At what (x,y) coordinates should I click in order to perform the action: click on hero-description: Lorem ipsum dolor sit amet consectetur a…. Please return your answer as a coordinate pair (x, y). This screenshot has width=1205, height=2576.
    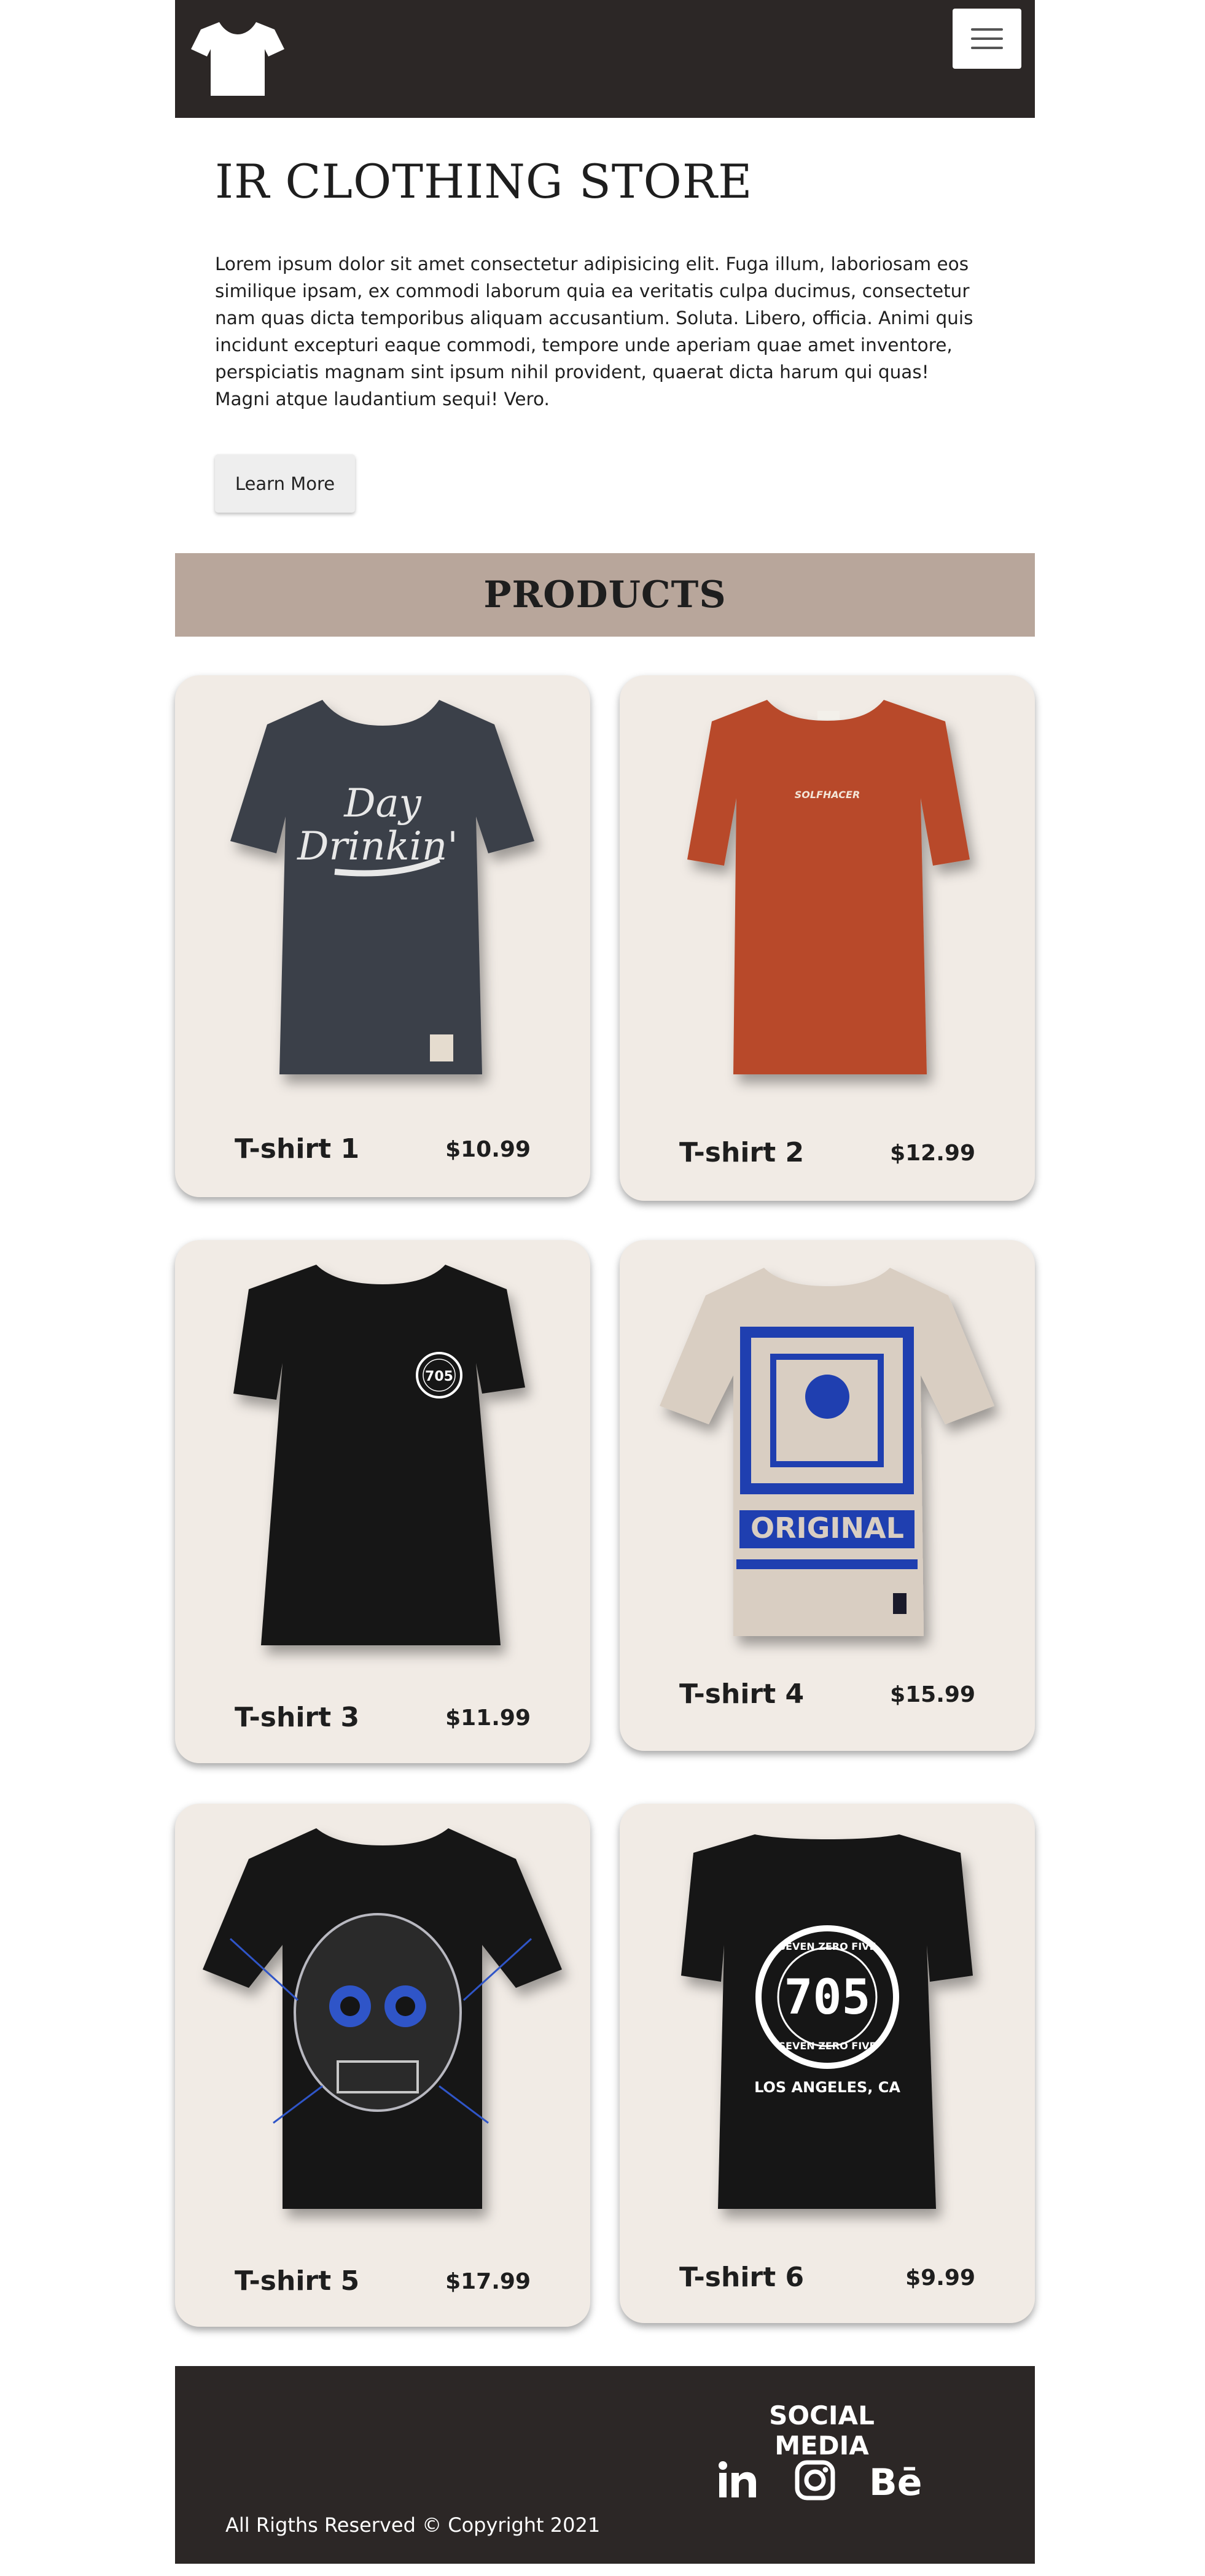
    Looking at the image, I should click on (594, 331).